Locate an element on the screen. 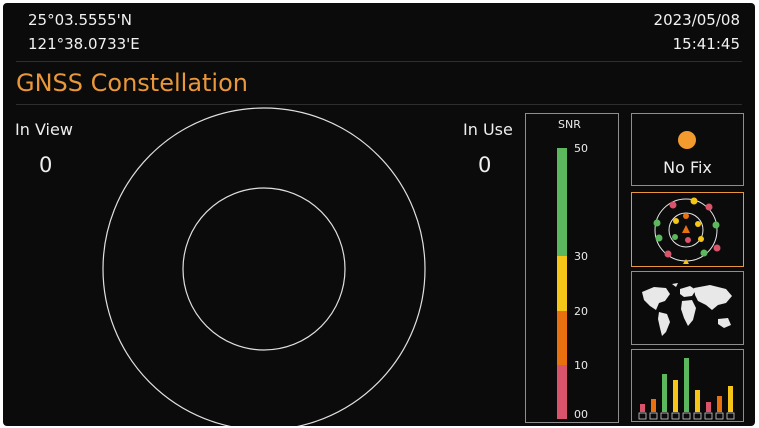  date-readout: 2023/05/08 is located at coordinates (696, 20).